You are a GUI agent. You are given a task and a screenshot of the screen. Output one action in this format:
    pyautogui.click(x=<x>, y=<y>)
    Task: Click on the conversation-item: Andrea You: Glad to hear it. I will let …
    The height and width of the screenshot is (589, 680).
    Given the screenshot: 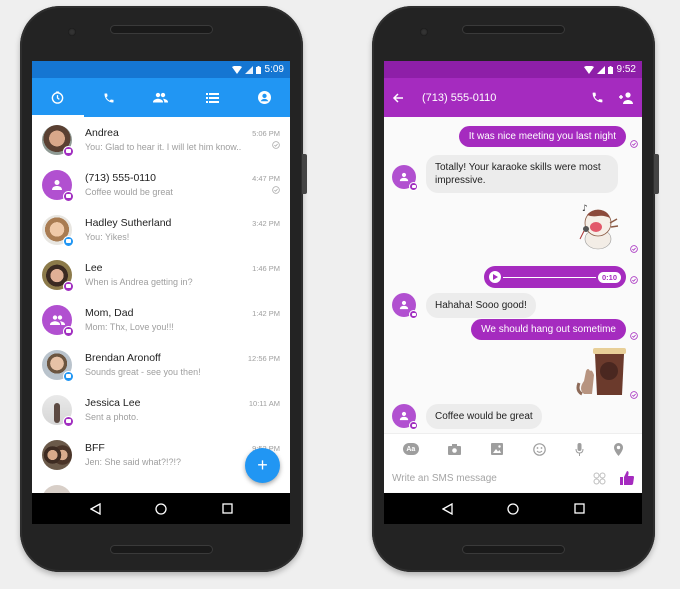 What is the action you would take?
    pyautogui.click(x=161, y=139)
    